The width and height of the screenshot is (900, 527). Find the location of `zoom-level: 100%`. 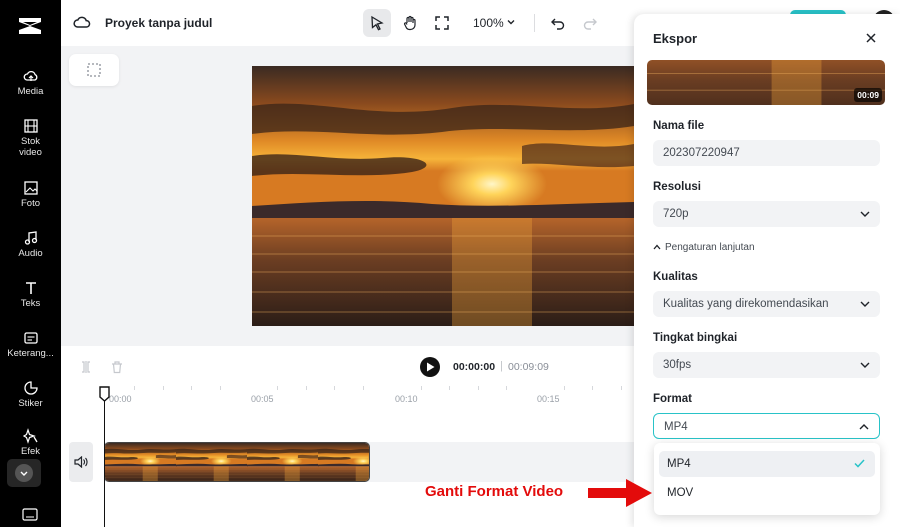

zoom-level: 100% is located at coordinates (488, 23).